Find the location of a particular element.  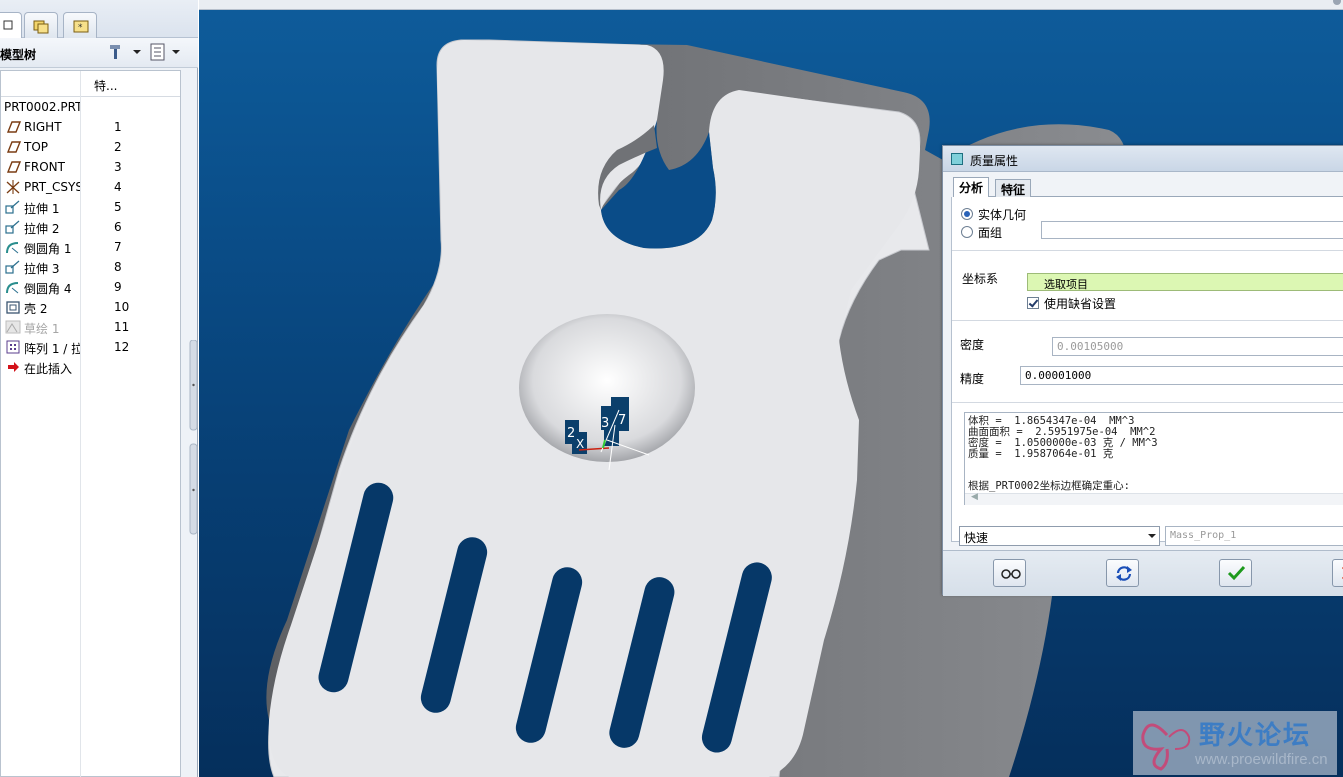

tree-item: 草绘 1 11 is located at coordinates (90, 327).